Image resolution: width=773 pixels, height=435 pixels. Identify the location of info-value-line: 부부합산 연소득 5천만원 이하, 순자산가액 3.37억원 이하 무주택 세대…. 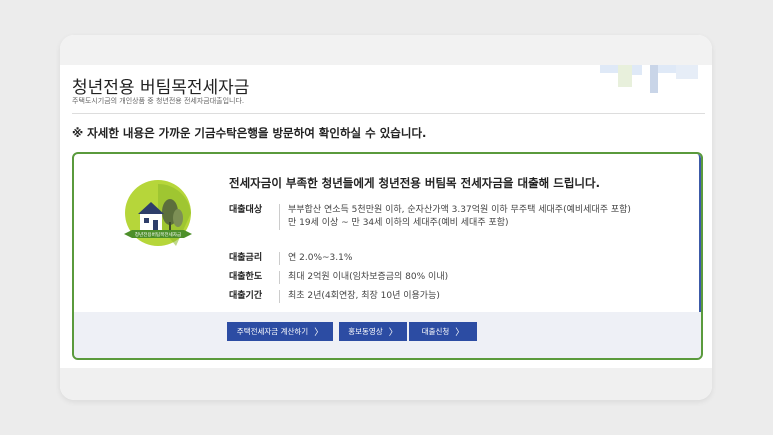
(459, 210).